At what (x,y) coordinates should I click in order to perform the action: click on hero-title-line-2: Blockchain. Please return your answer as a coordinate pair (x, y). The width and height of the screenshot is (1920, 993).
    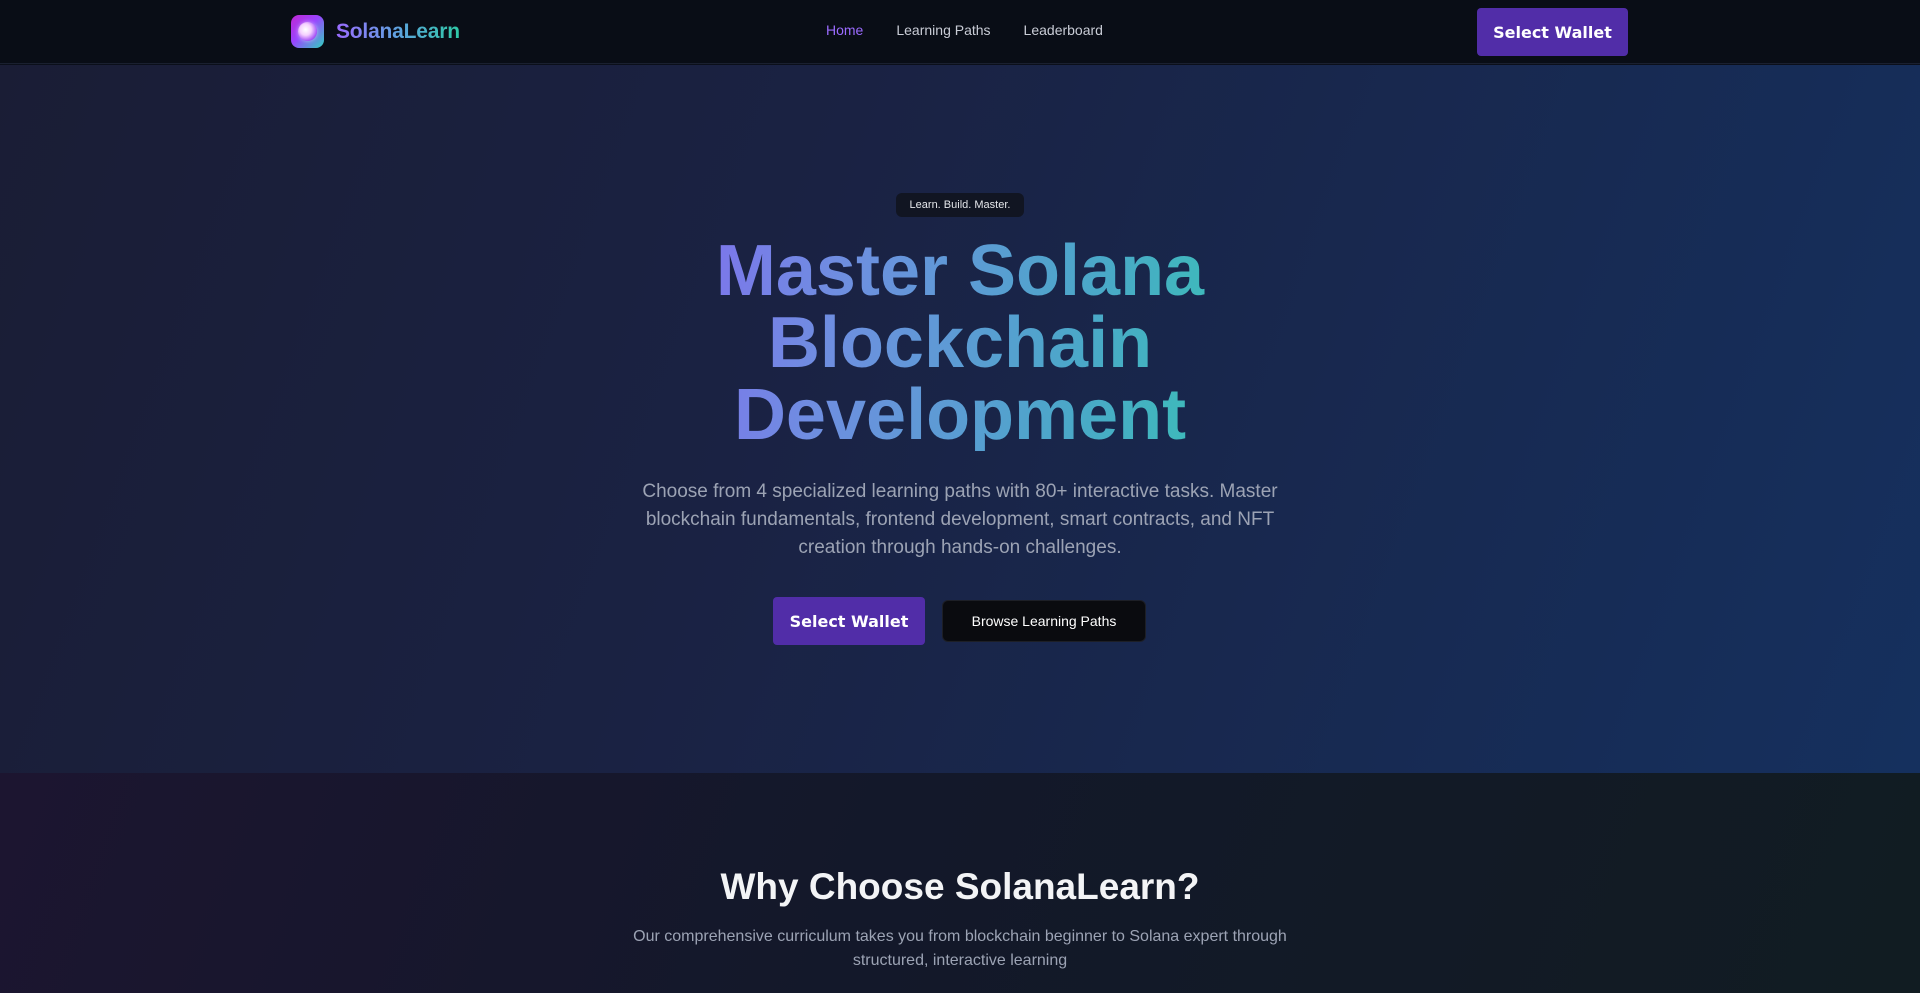
    Looking at the image, I should click on (960, 343).